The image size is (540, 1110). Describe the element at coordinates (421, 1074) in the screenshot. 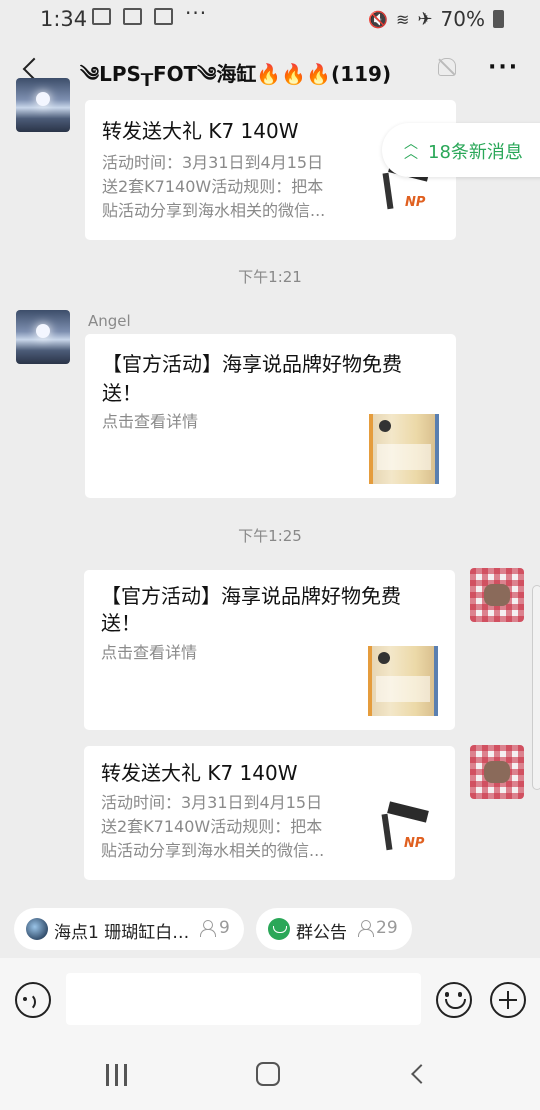

I see `system-back-button` at that location.